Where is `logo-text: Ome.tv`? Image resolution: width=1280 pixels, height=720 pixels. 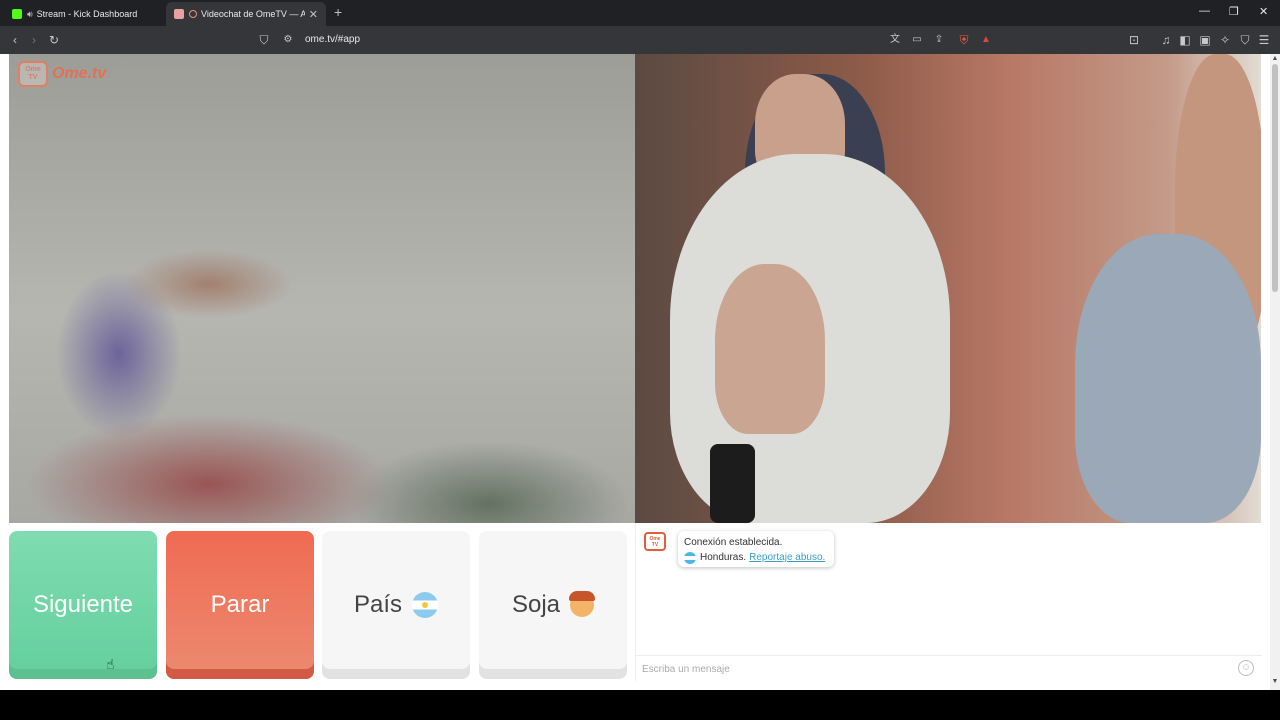
logo-text: Ome.tv is located at coordinates (79, 73).